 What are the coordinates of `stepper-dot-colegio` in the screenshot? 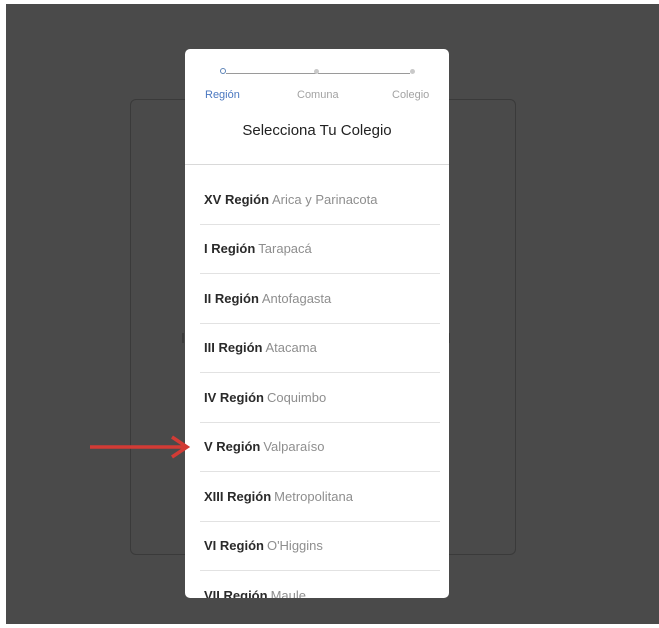 It's located at (412, 71).